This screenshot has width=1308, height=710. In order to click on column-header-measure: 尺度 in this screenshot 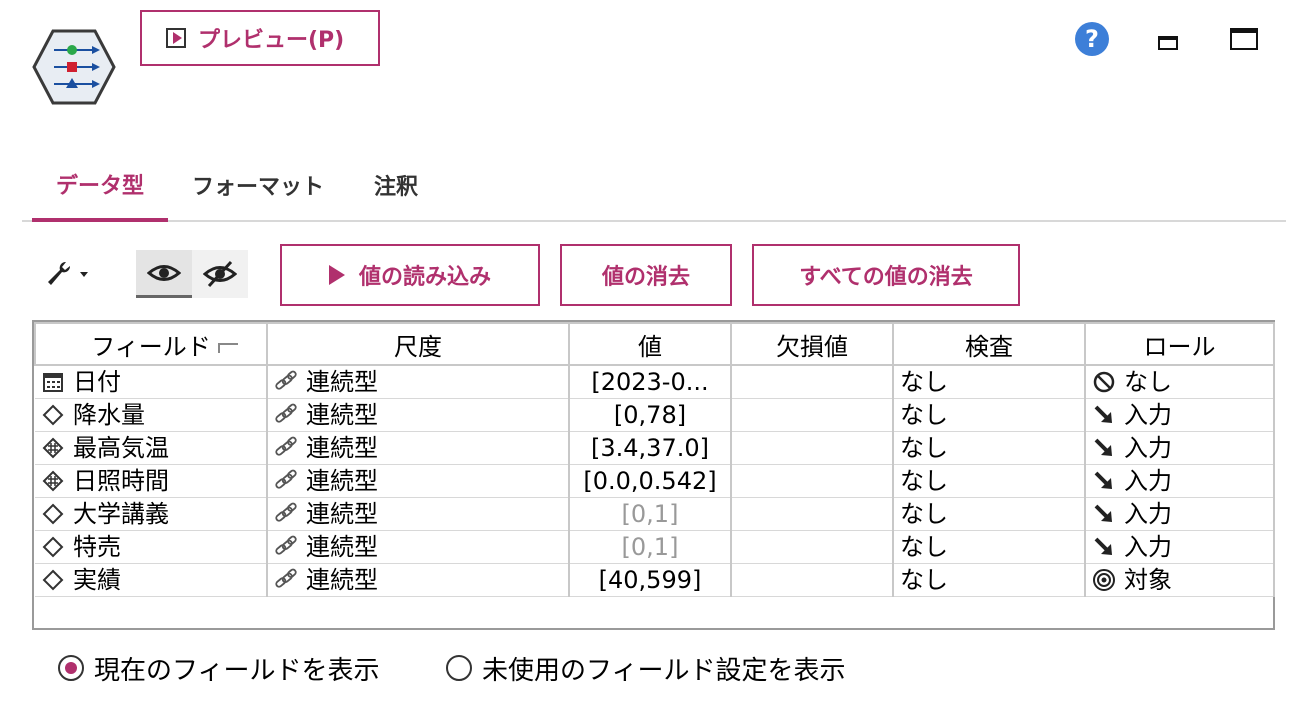, I will do `click(418, 344)`.